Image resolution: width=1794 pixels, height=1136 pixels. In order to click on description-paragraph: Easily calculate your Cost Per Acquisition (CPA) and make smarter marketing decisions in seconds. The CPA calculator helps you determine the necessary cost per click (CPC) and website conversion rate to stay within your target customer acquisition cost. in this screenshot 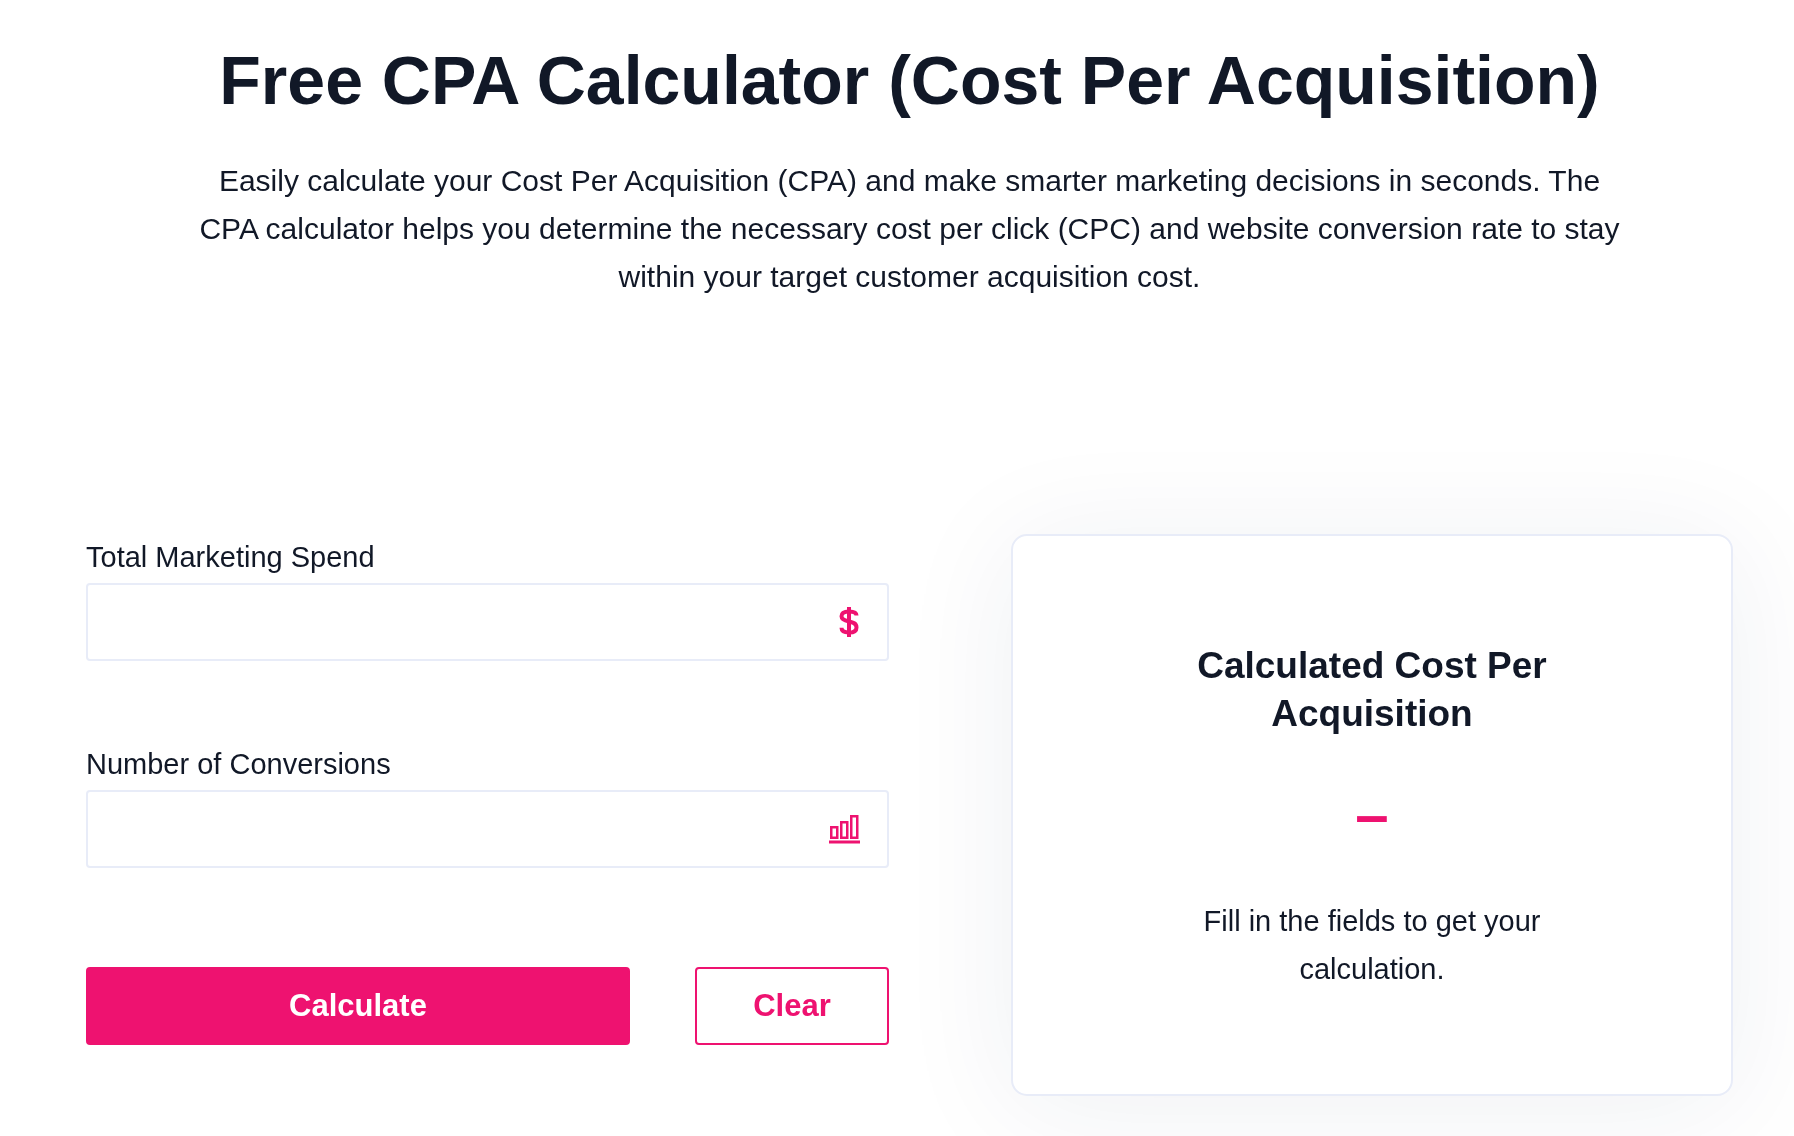, I will do `click(909, 229)`.